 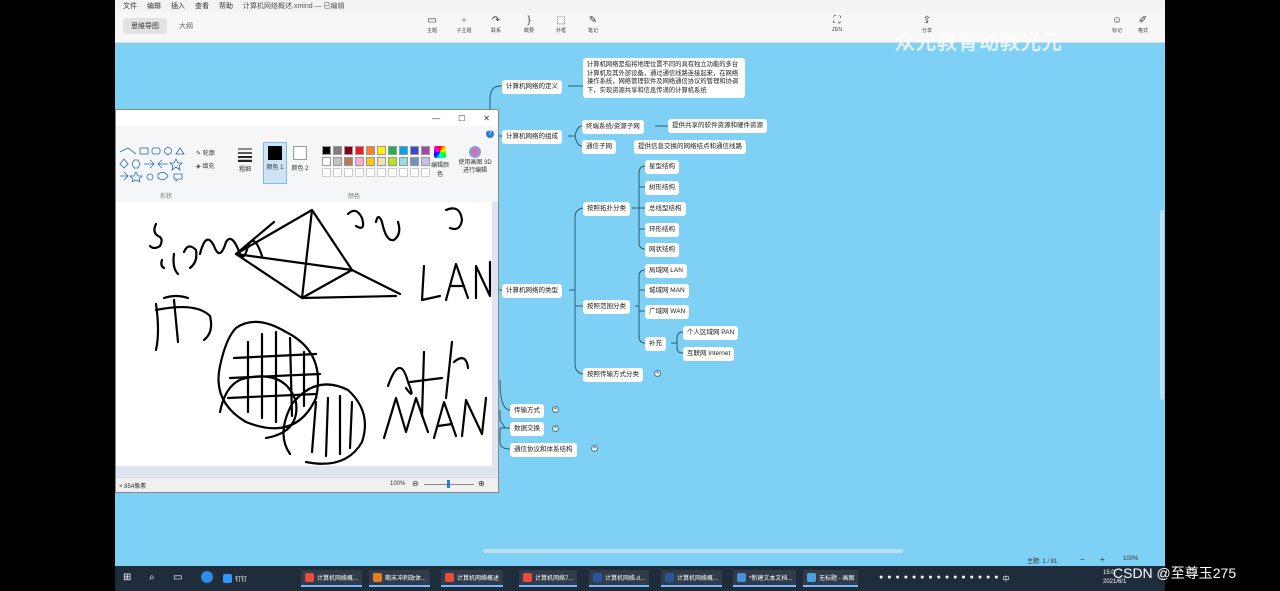 What do you see at coordinates (662, 250) in the screenshot?
I see `node-topology-mesh: 网状结构` at bounding box center [662, 250].